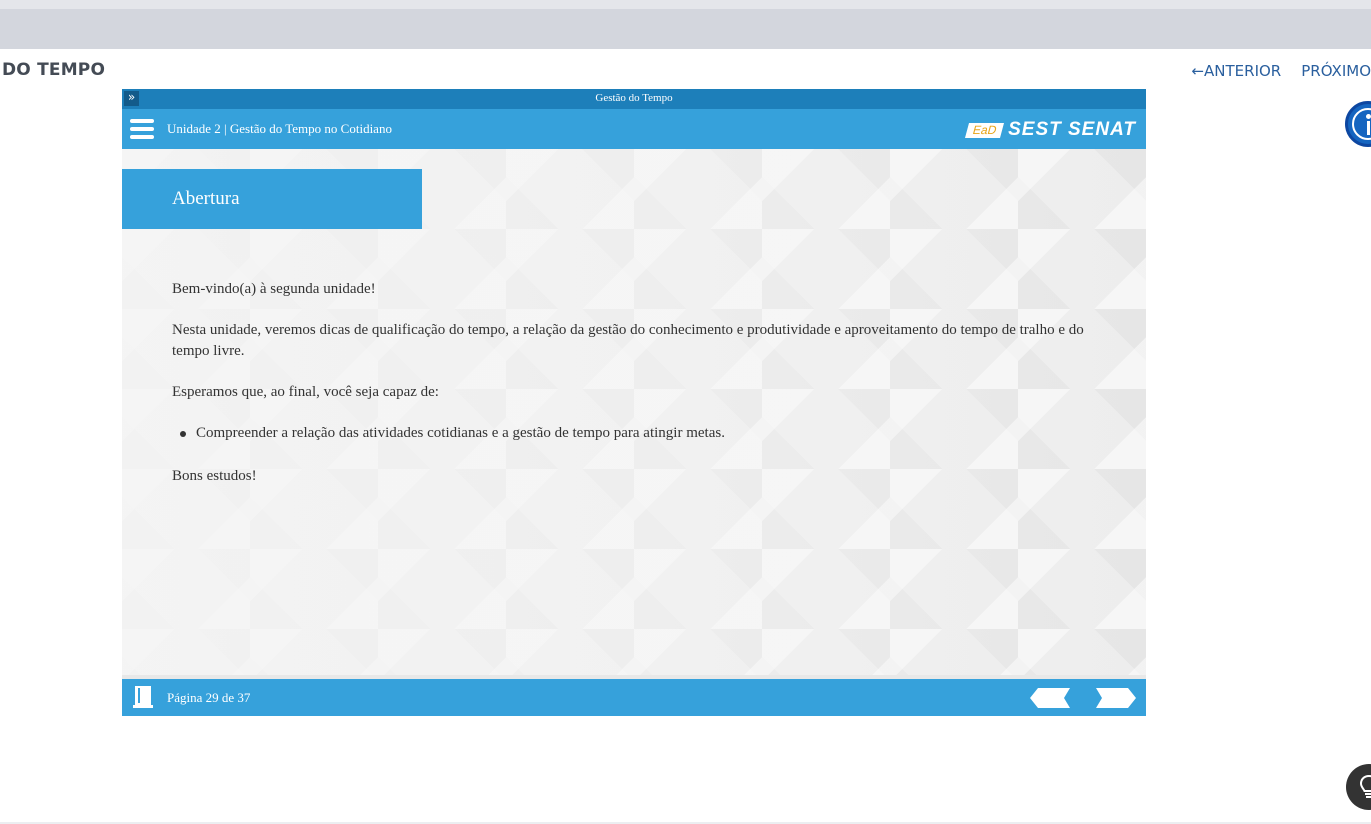 Image resolution: width=1371 pixels, height=824 pixels. What do you see at coordinates (1358, 787) in the screenshot?
I see `lightbulb-button` at bounding box center [1358, 787].